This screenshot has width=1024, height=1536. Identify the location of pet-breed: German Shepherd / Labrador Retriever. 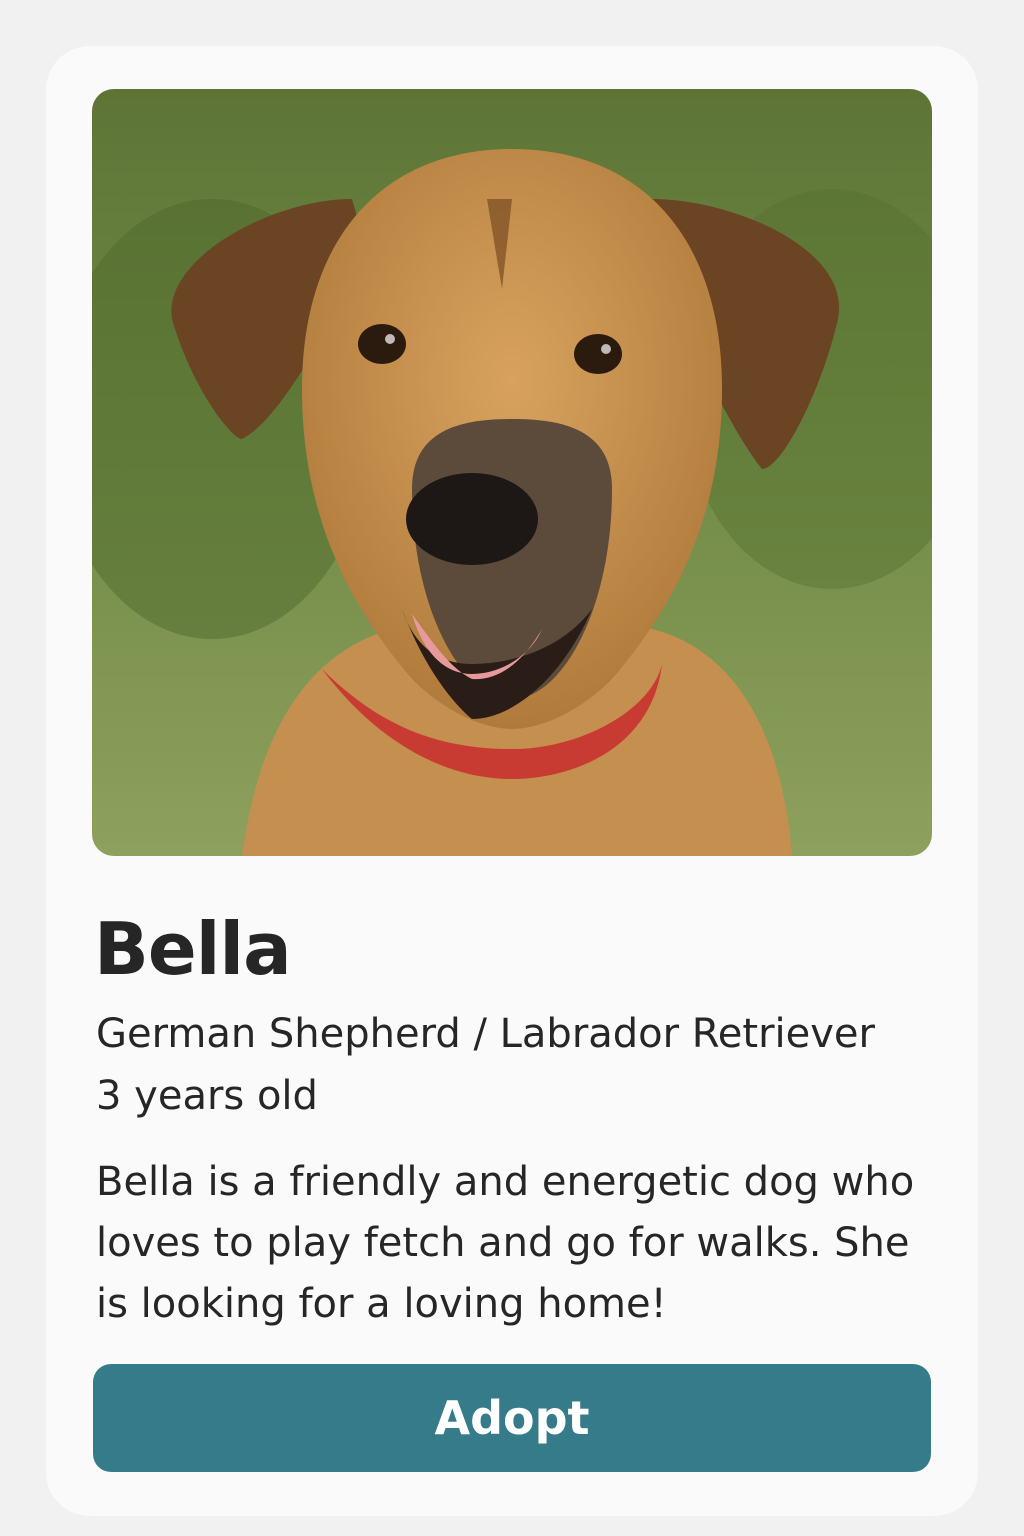
(485, 1034).